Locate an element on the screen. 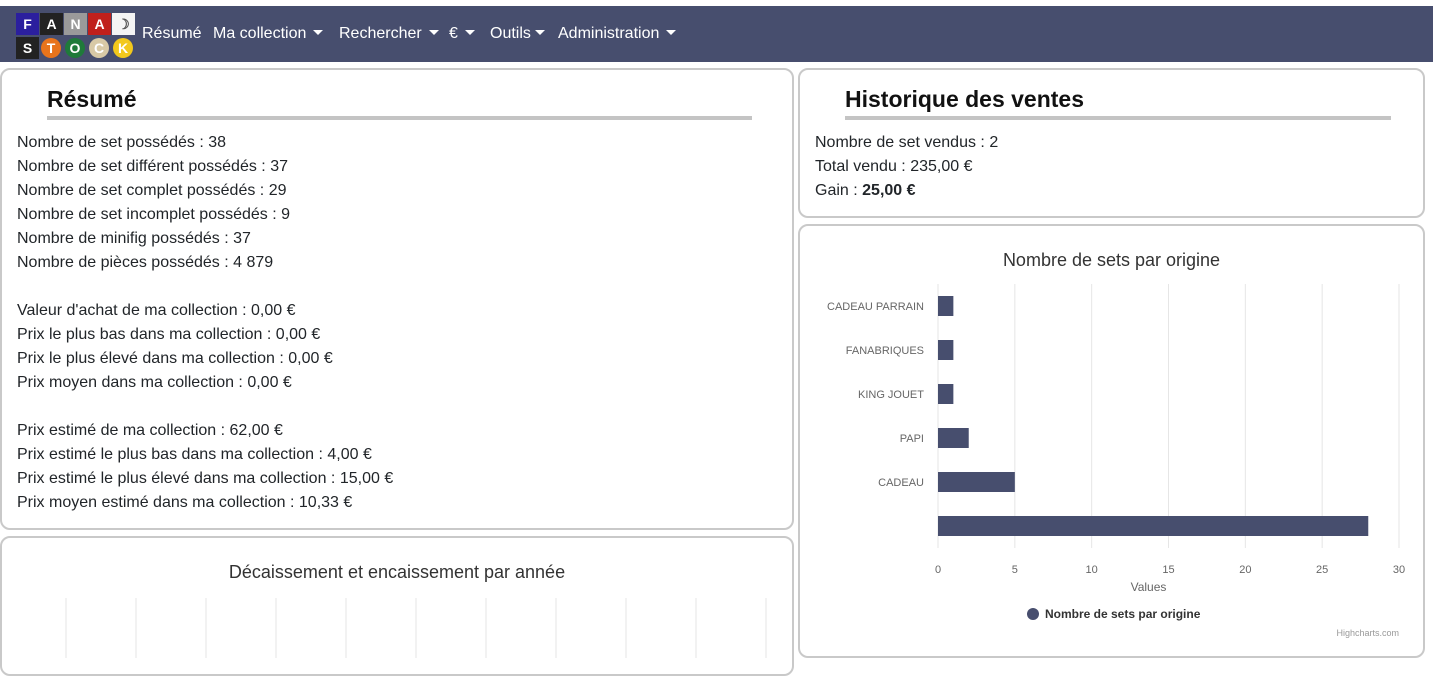 Image resolution: width=1433 pixels, height=676 pixels. logo-letter: O is located at coordinates (75, 48).